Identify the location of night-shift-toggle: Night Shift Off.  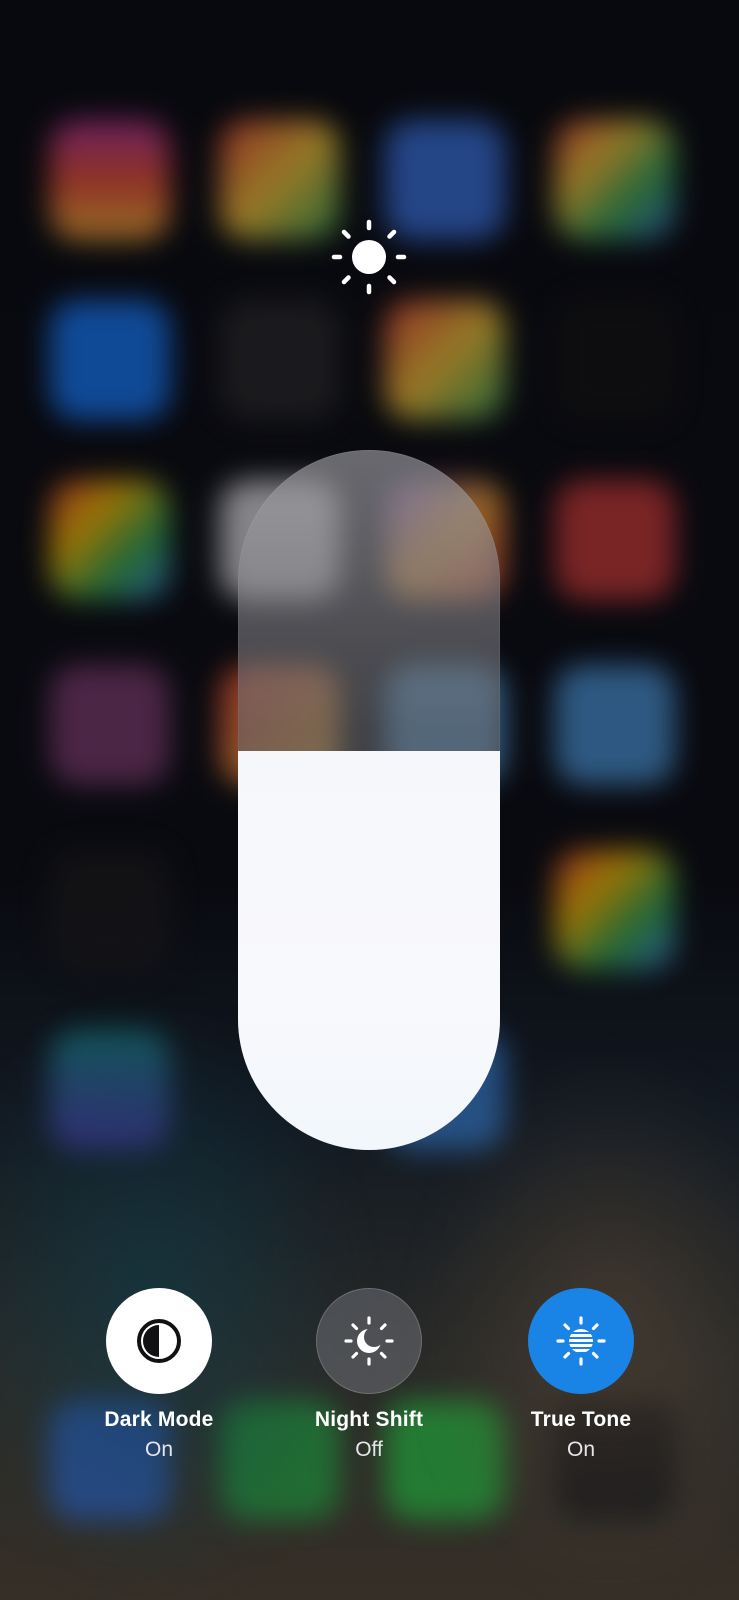
(369, 1375).